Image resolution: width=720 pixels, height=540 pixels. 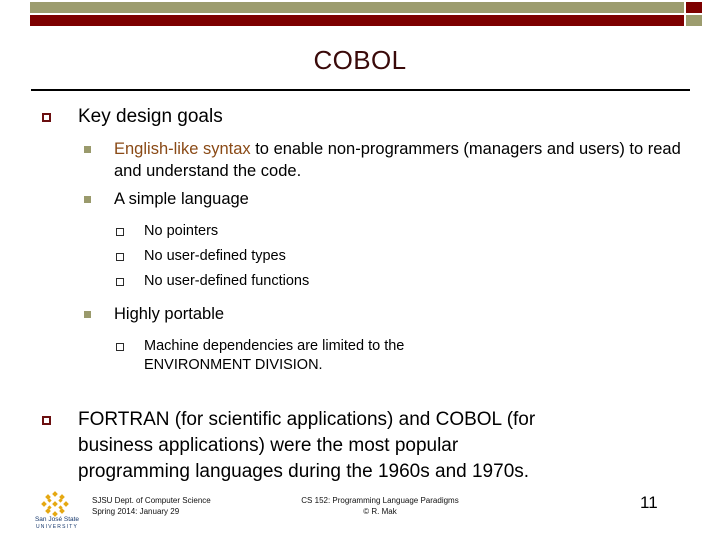 What do you see at coordinates (169, 314) in the screenshot?
I see `bullet-text: Highly portable` at bounding box center [169, 314].